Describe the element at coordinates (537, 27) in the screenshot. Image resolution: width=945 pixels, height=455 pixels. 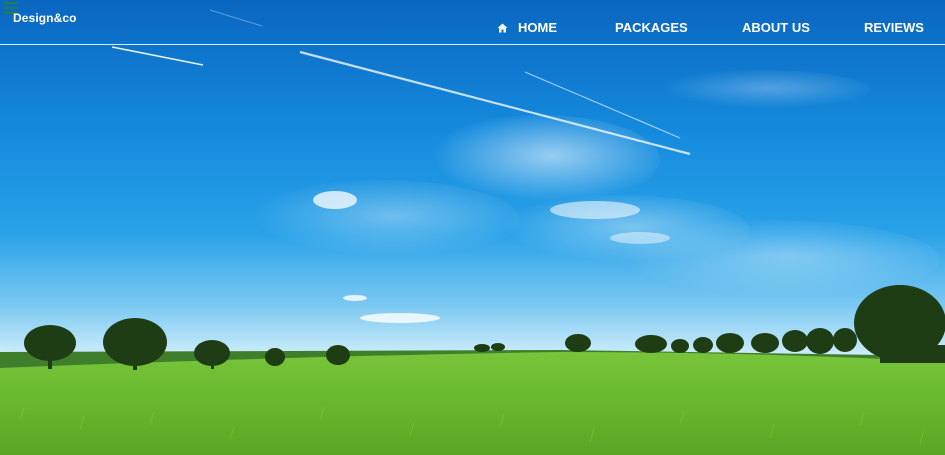
I see `nav-home-label: HOME` at that location.